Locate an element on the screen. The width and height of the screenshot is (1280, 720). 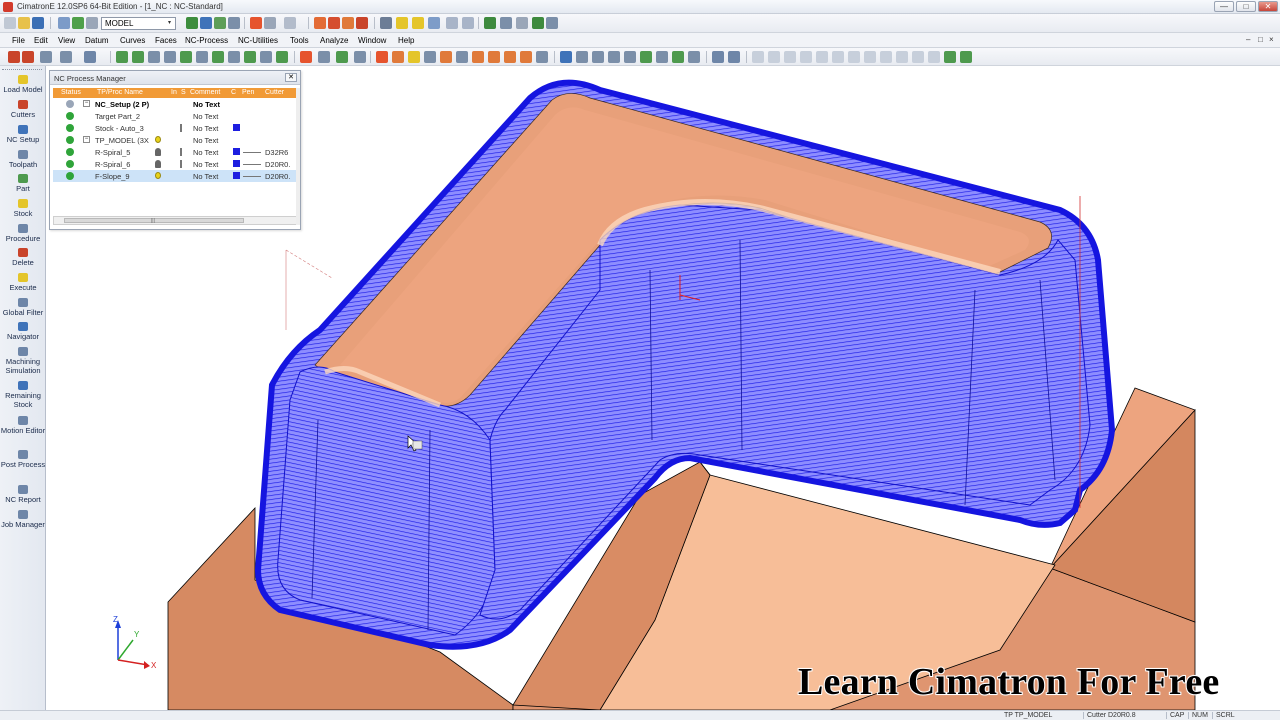
report-icon is located at coordinates (950, 57).